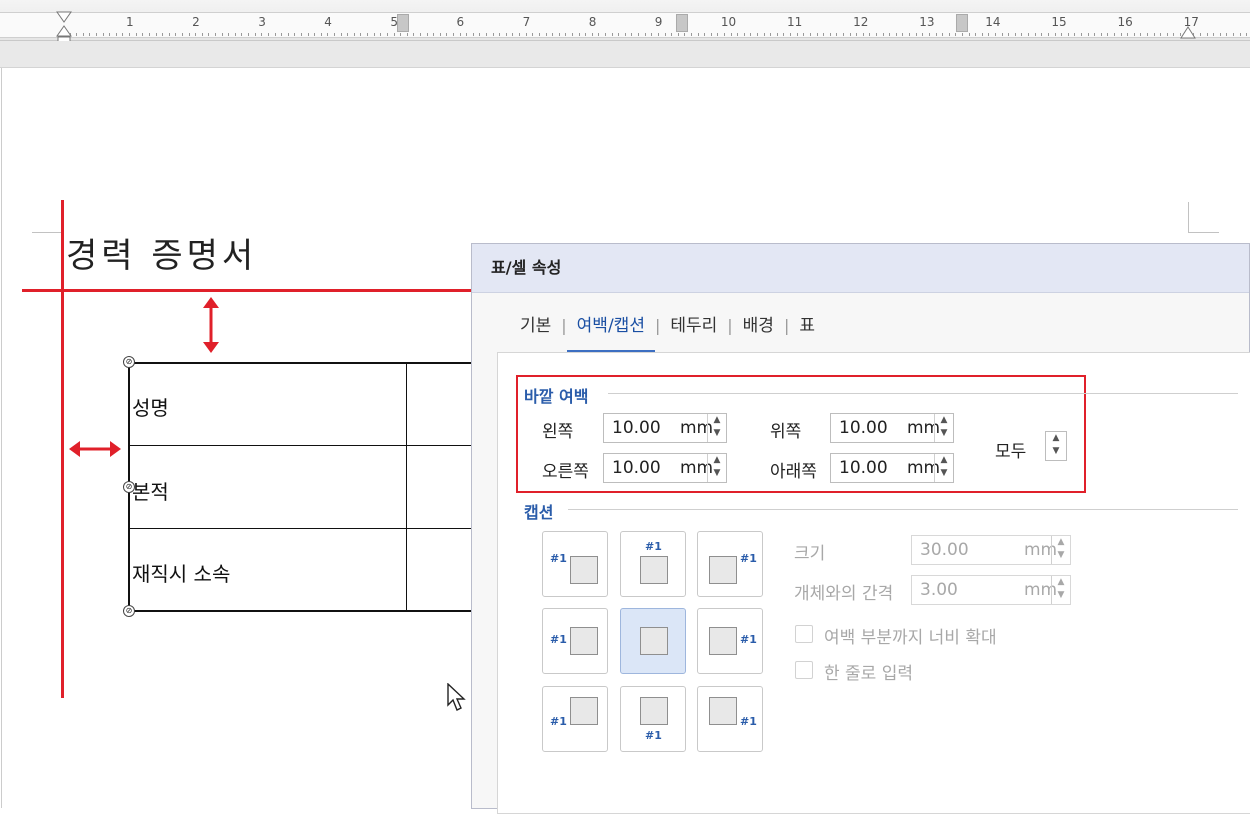  Describe the element at coordinates (558, 432) in the screenshot. I see `left-margin-label: 왼쪽` at that location.